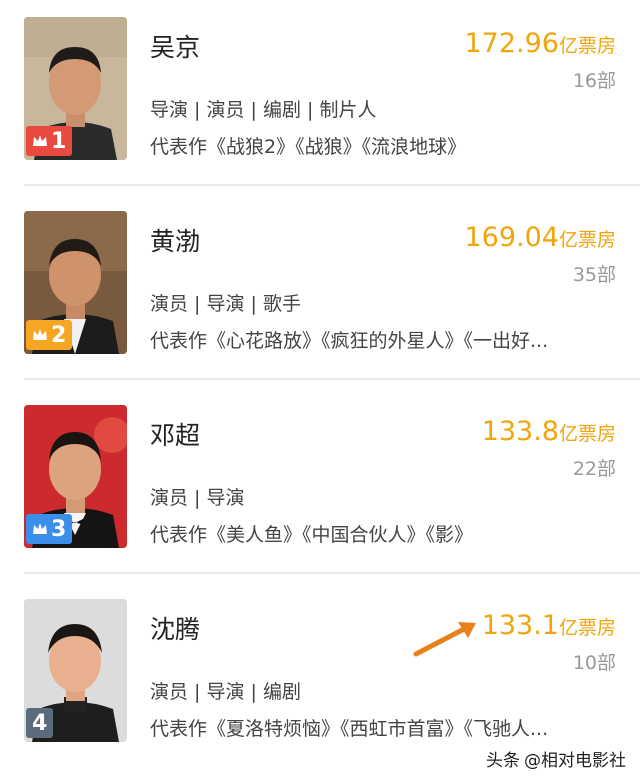 The height and width of the screenshot is (781, 640). What do you see at coordinates (75, 476) in the screenshot?
I see `avatar: 3` at bounding box center [75, 476].